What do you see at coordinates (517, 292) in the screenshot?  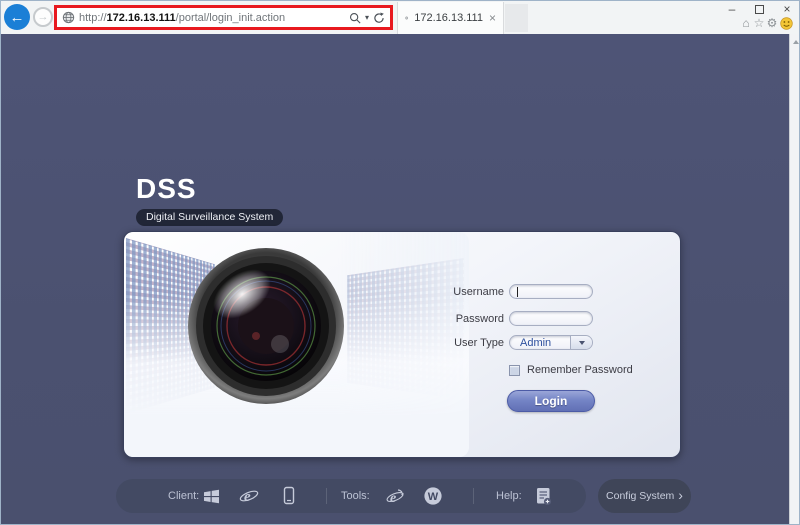 I see `text-cursor` at bounding box center [517, 292].